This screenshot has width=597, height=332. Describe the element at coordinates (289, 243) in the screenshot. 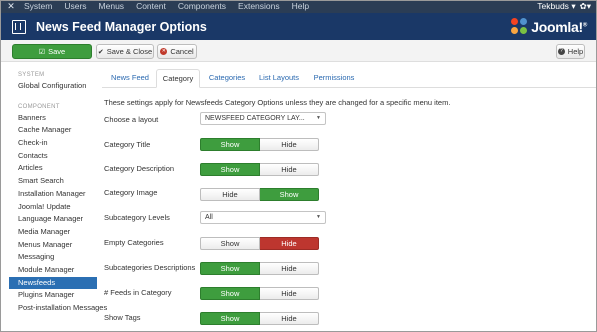

I see `empty-categories-hide-option: Hide` at that location.